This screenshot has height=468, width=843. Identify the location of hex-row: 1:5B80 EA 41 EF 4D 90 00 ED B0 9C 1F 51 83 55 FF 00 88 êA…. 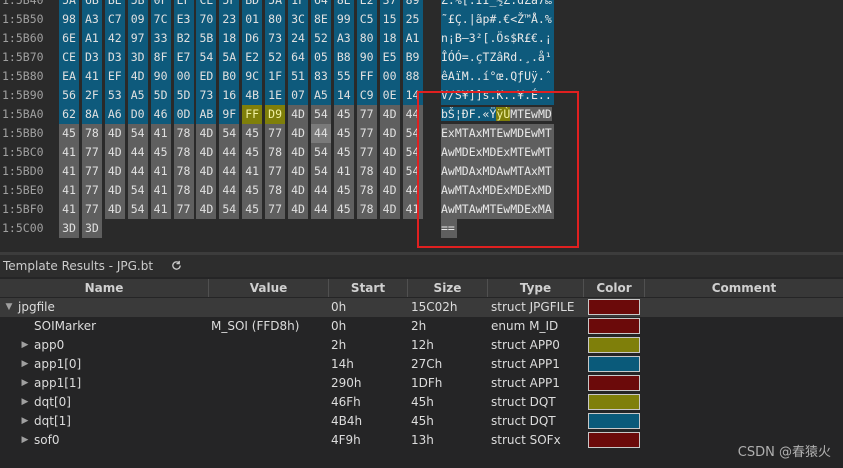
(421, 76).